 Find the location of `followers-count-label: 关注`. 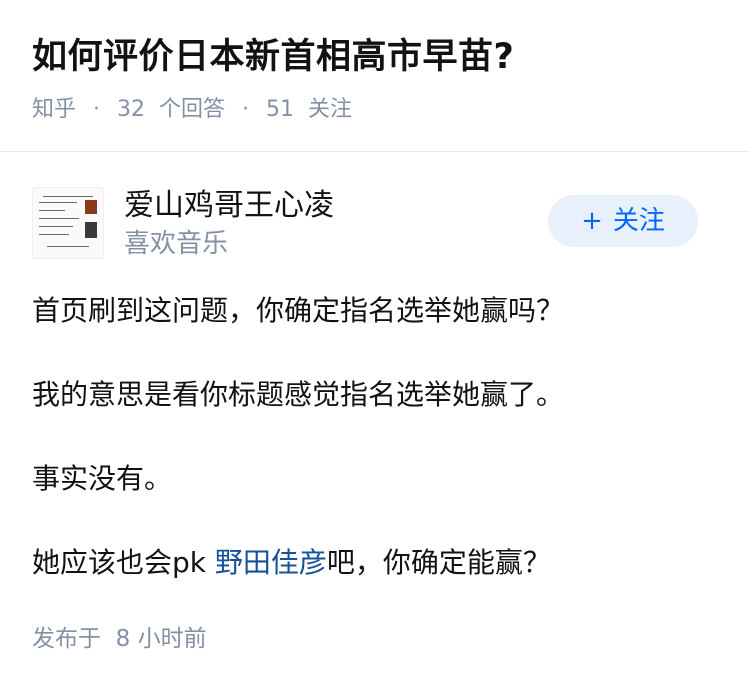

followers-count-label: 关注 is located at coordinates (330, 109).